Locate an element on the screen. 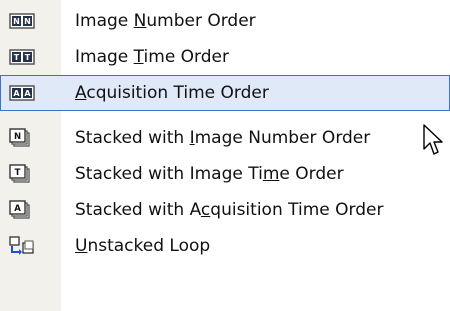 This screenshot has height=311, width=450. menu-item-unstacked-loop: Unstacked Loop is located at coordinates (225, 246).